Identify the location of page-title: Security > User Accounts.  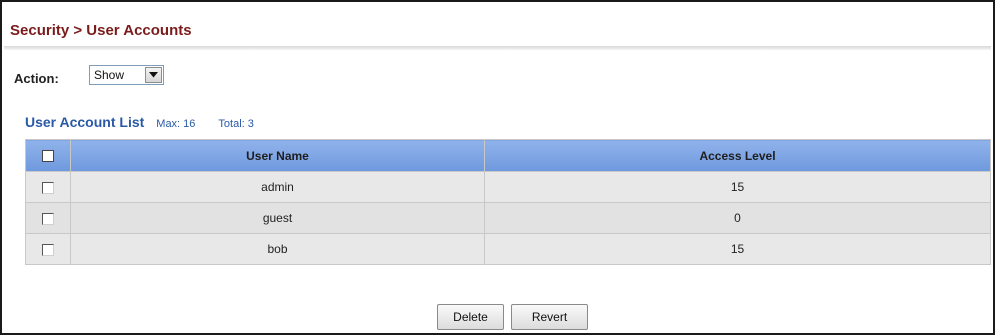
(101, 30).